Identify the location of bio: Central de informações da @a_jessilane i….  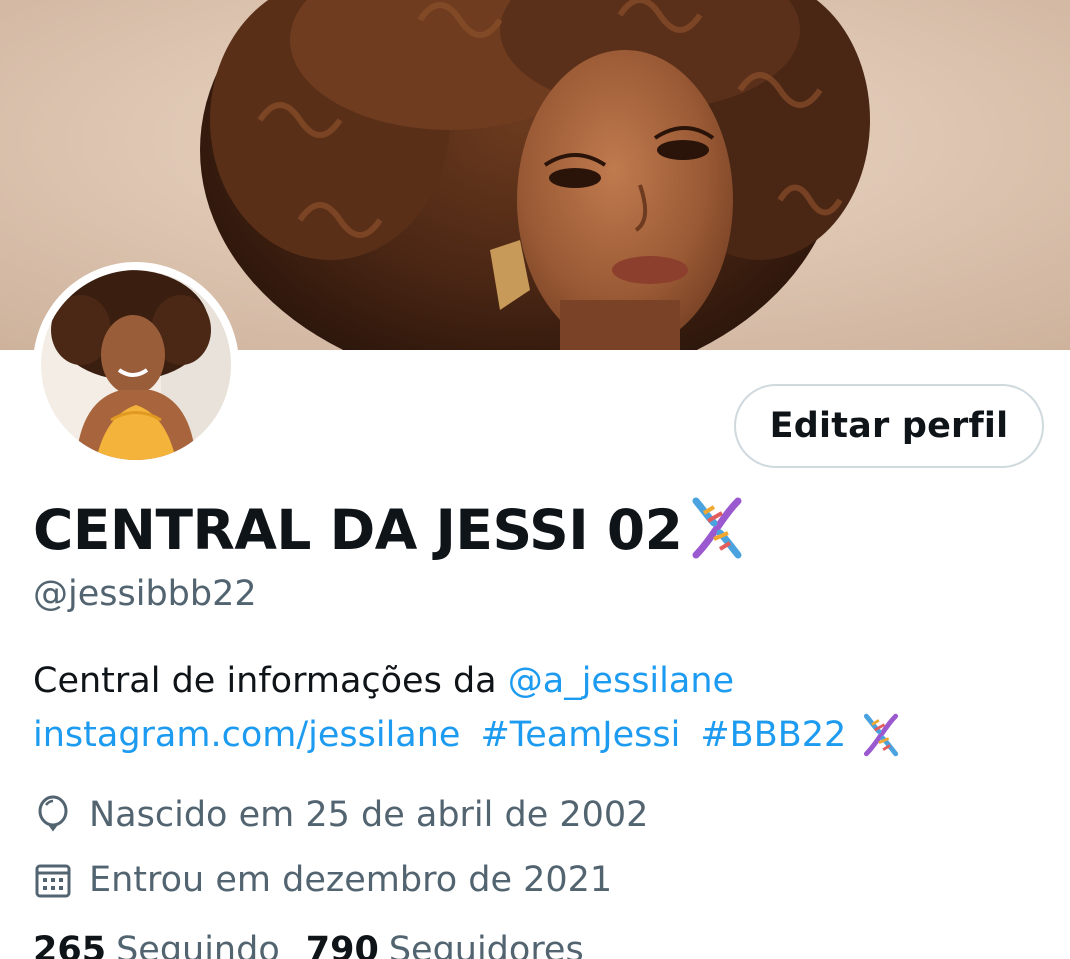
(468, 708).